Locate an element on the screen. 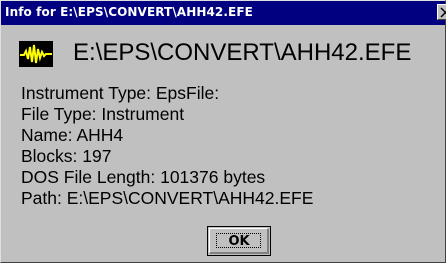  name-line: Name: AHH4 is located at coordinates (72, 135).